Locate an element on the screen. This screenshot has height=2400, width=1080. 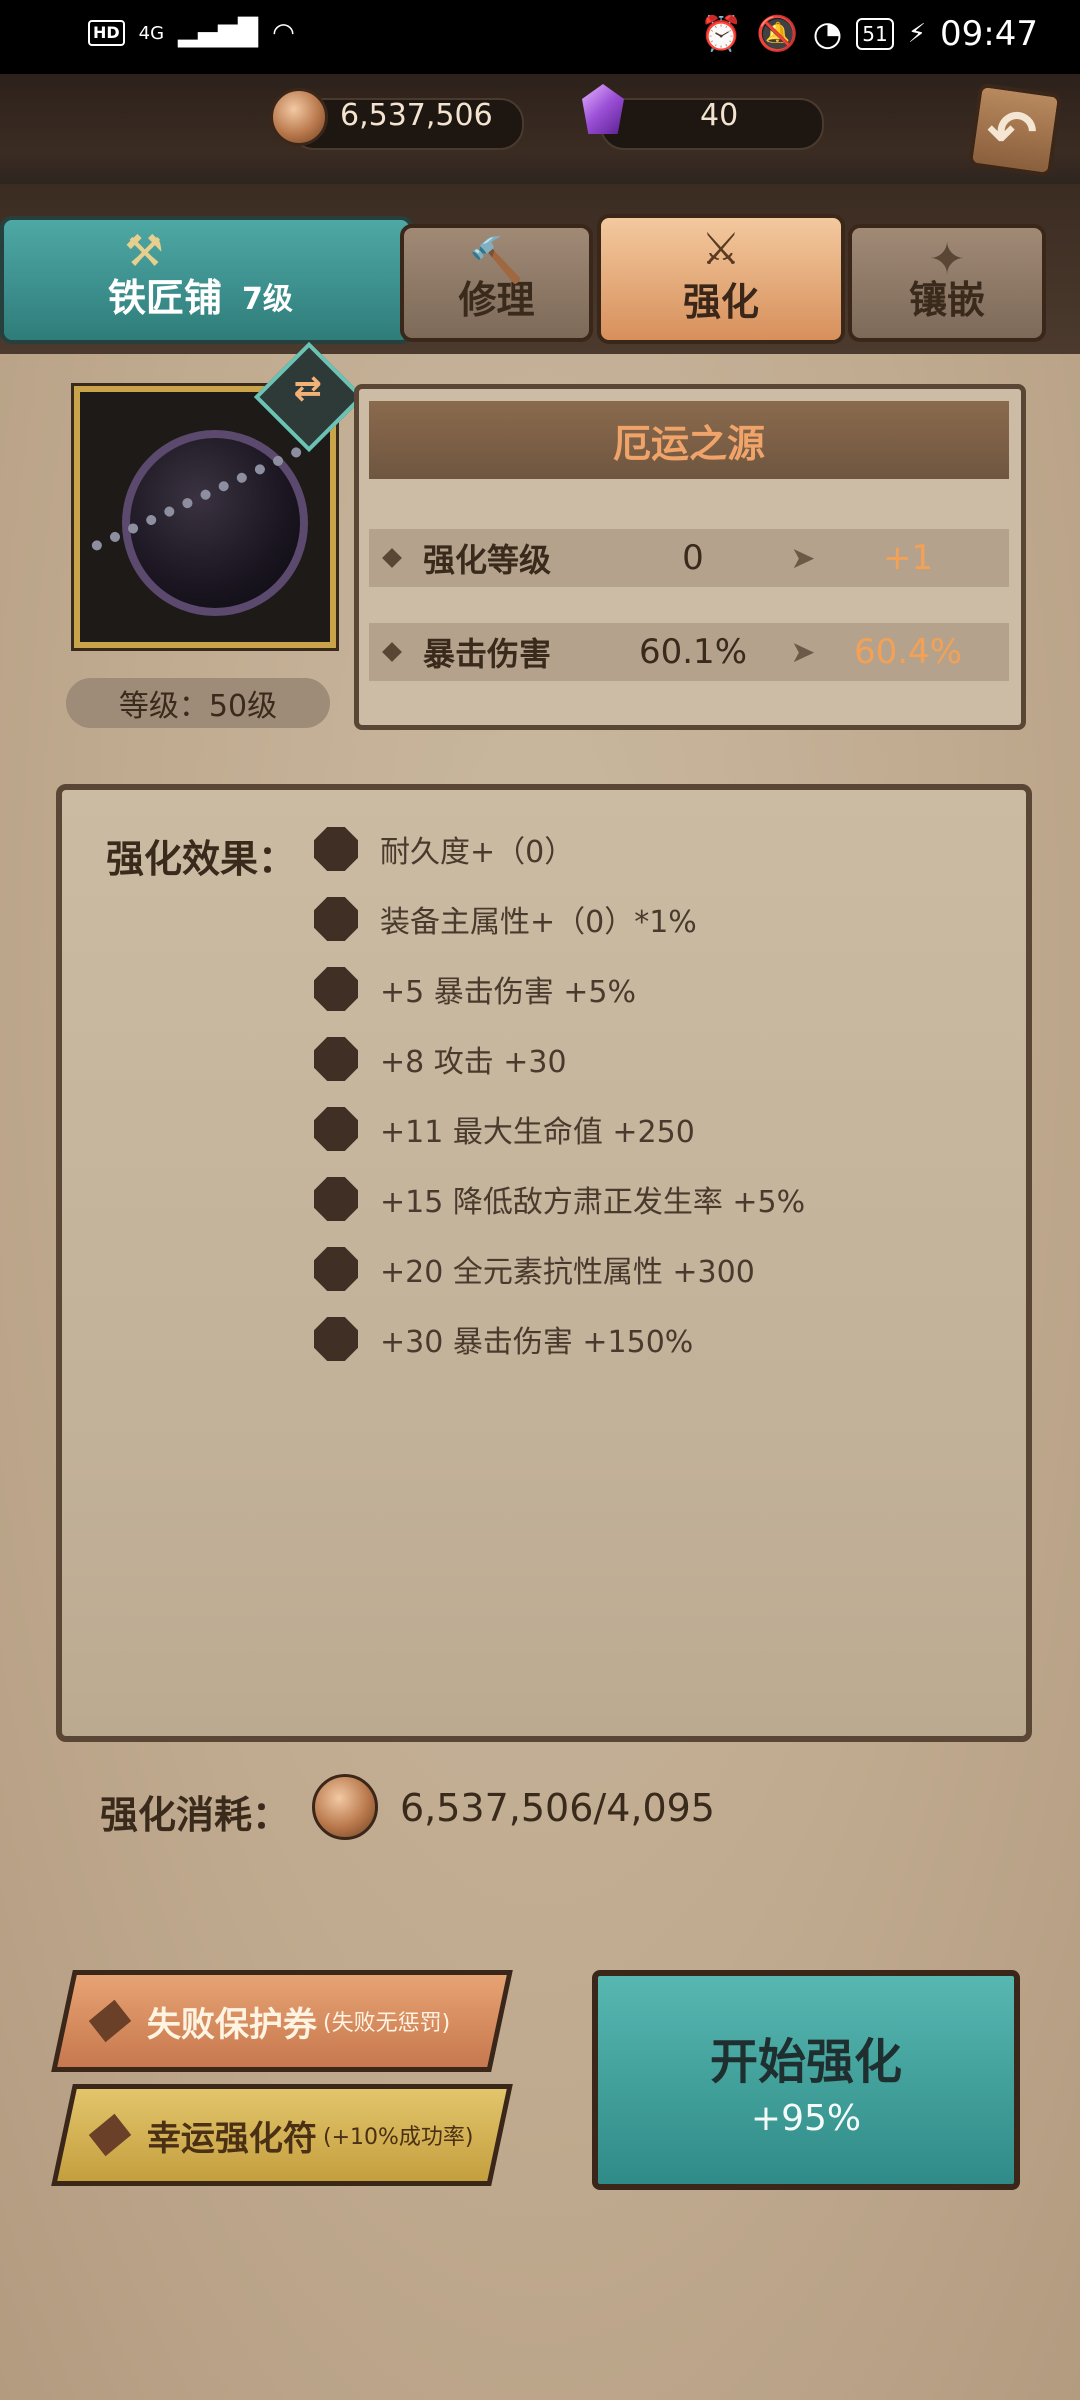
start-enhance-button: 开始强化 +95% is located at coordinates (806, 2080).